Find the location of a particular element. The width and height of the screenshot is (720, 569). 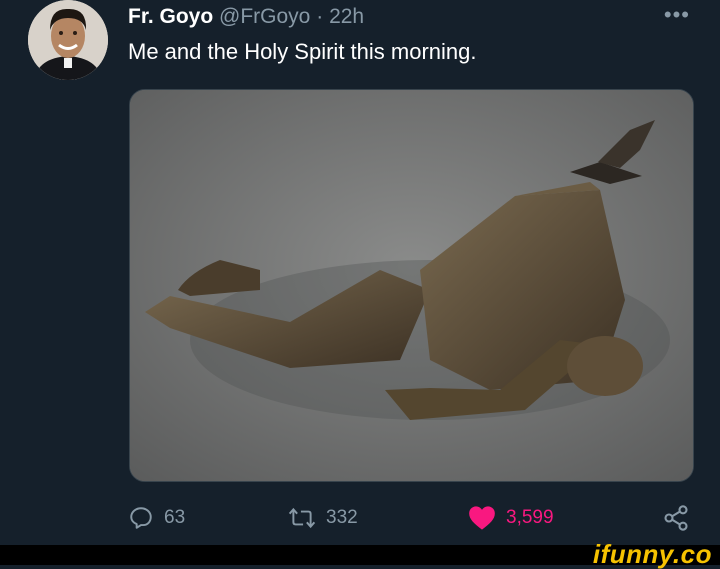

tweet-header: Fr. Goyo @FrGoyo · 22h is located at coordinates (246, 17).